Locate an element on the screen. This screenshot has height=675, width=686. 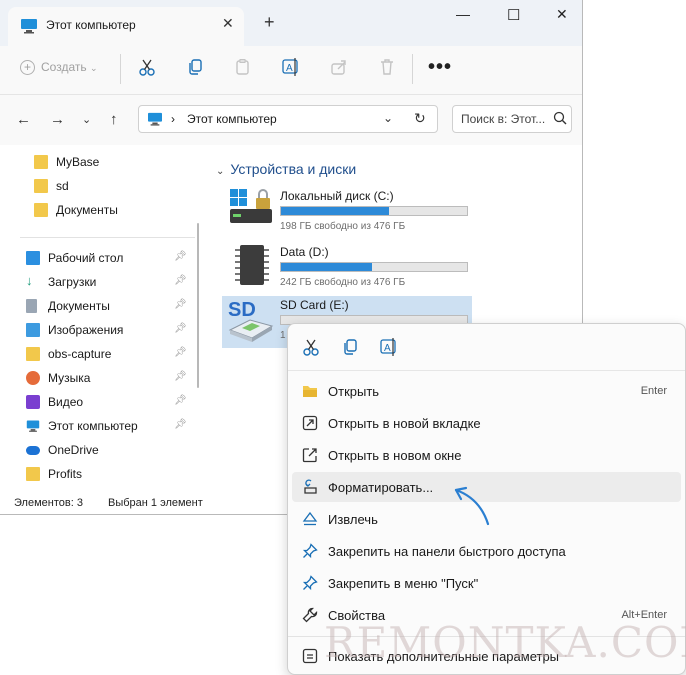
drive-free-space: 242 ГБ свободно из 476 ГБ is located at coordinates (343, 282).